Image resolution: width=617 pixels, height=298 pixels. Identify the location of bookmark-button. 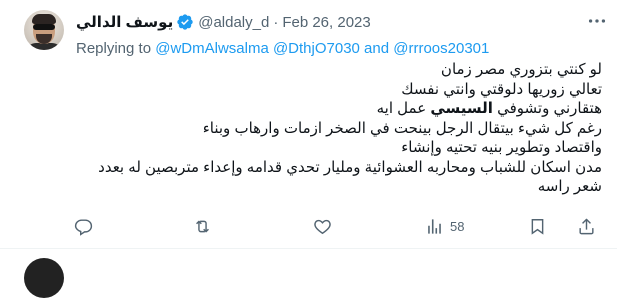
(537, 226).